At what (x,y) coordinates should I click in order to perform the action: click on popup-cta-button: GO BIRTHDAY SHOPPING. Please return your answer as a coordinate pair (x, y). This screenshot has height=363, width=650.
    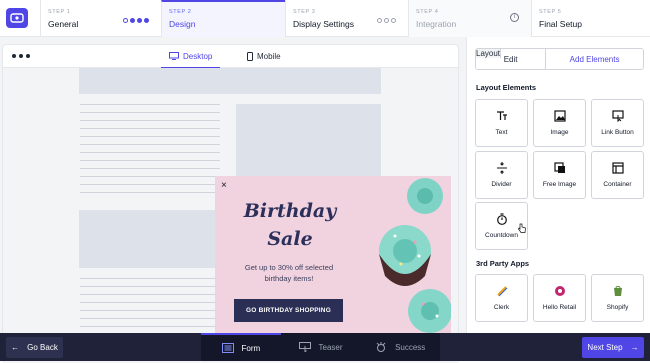
    Looking at the image, I should click on (288, 310).